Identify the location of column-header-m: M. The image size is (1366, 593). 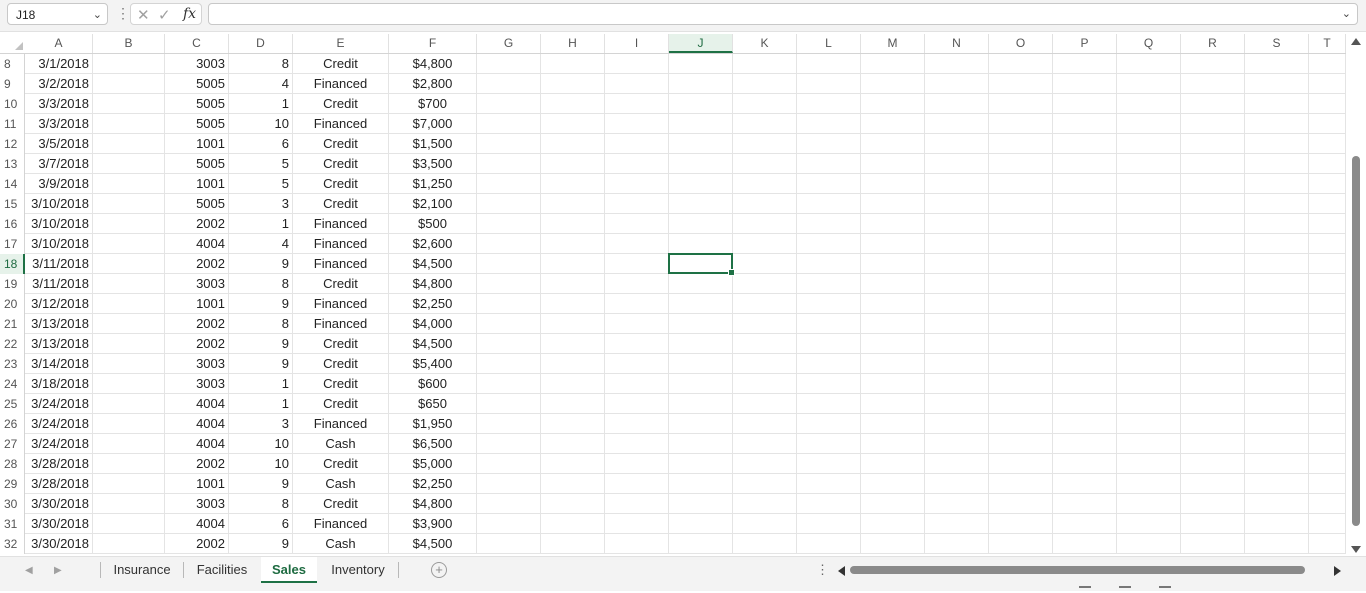
(893, 43).